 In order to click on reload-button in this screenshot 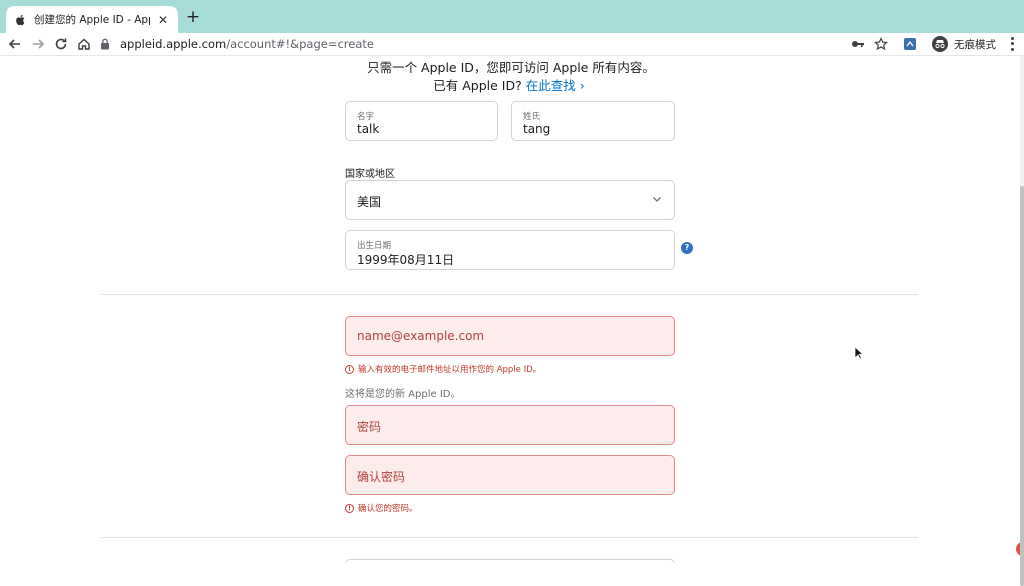, I will do `click(61, 44)`.